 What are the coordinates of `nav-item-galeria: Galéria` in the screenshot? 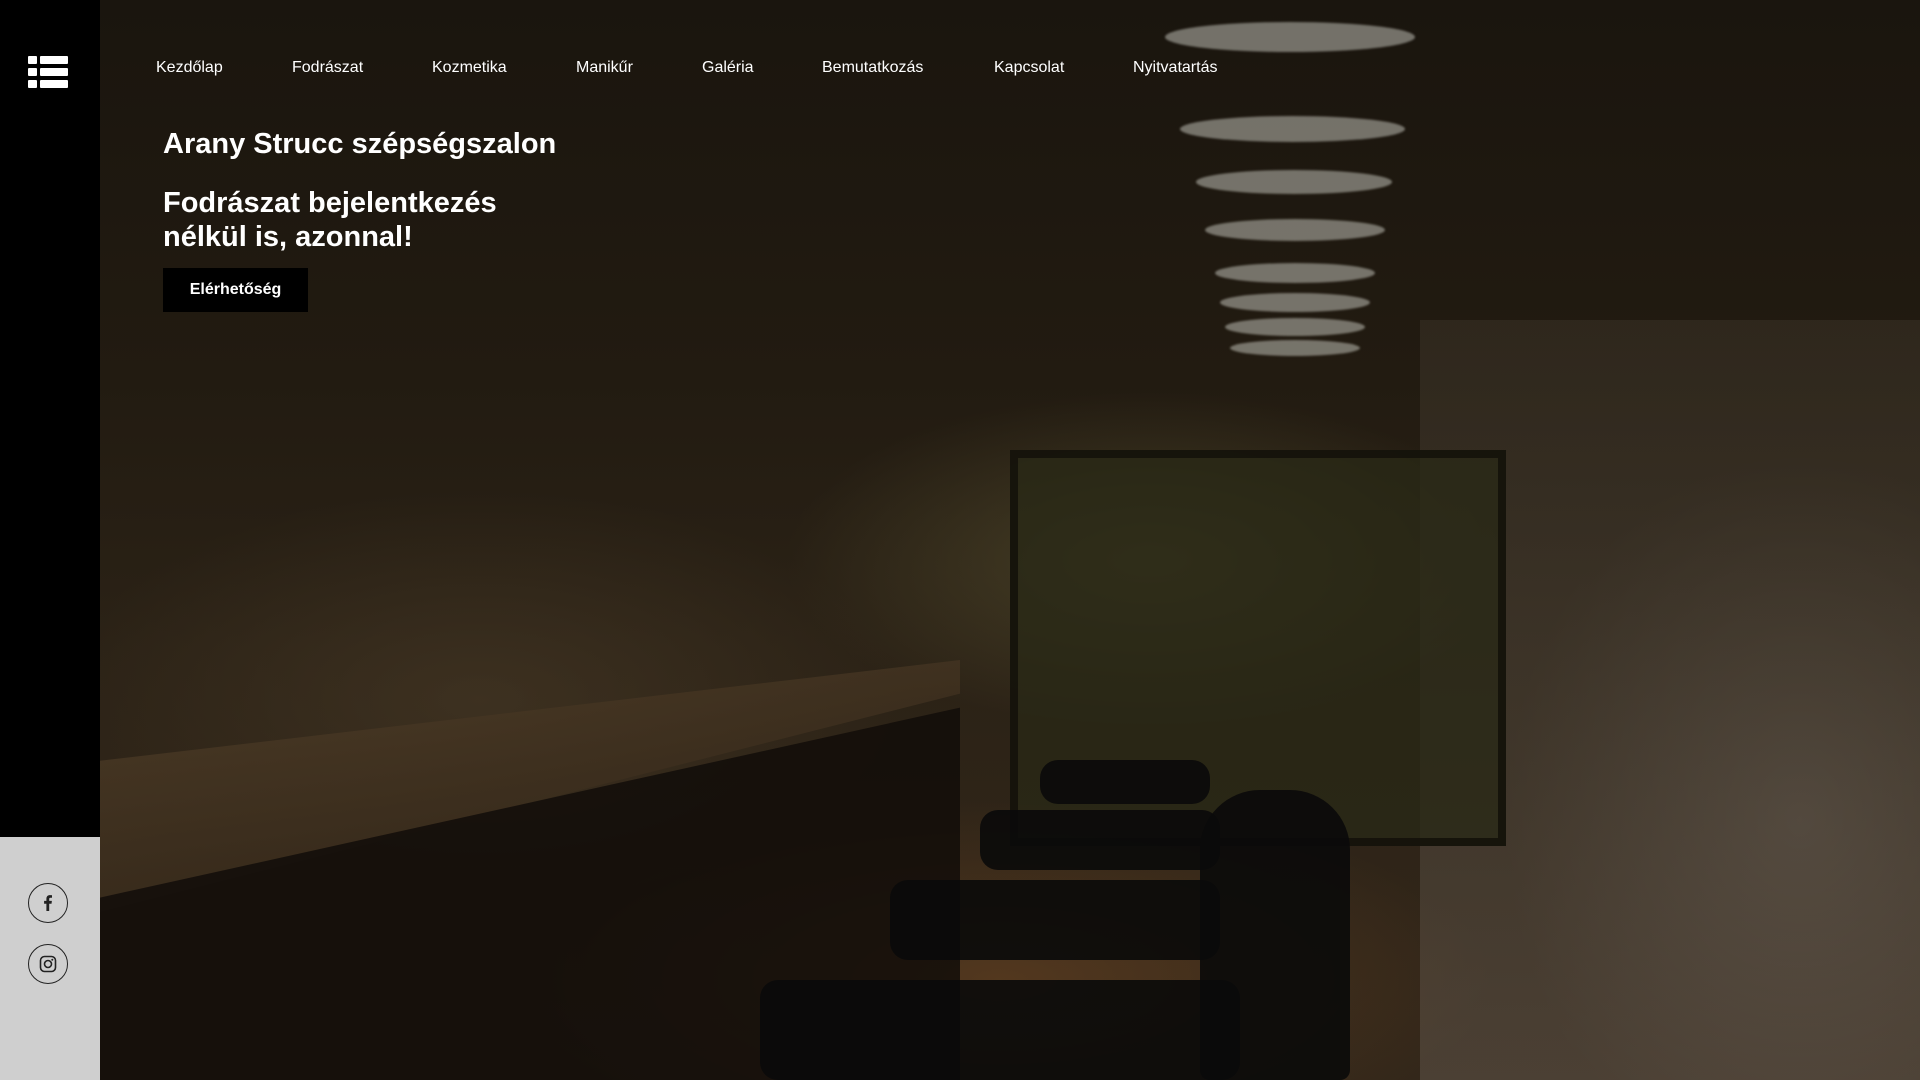 It's located at (728, 68).